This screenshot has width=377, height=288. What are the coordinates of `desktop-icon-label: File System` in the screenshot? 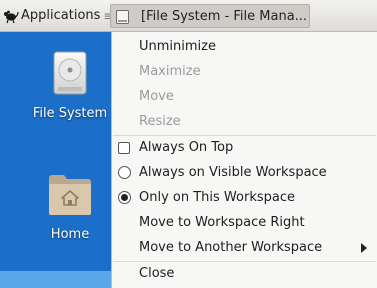 It's located at (70, 113).